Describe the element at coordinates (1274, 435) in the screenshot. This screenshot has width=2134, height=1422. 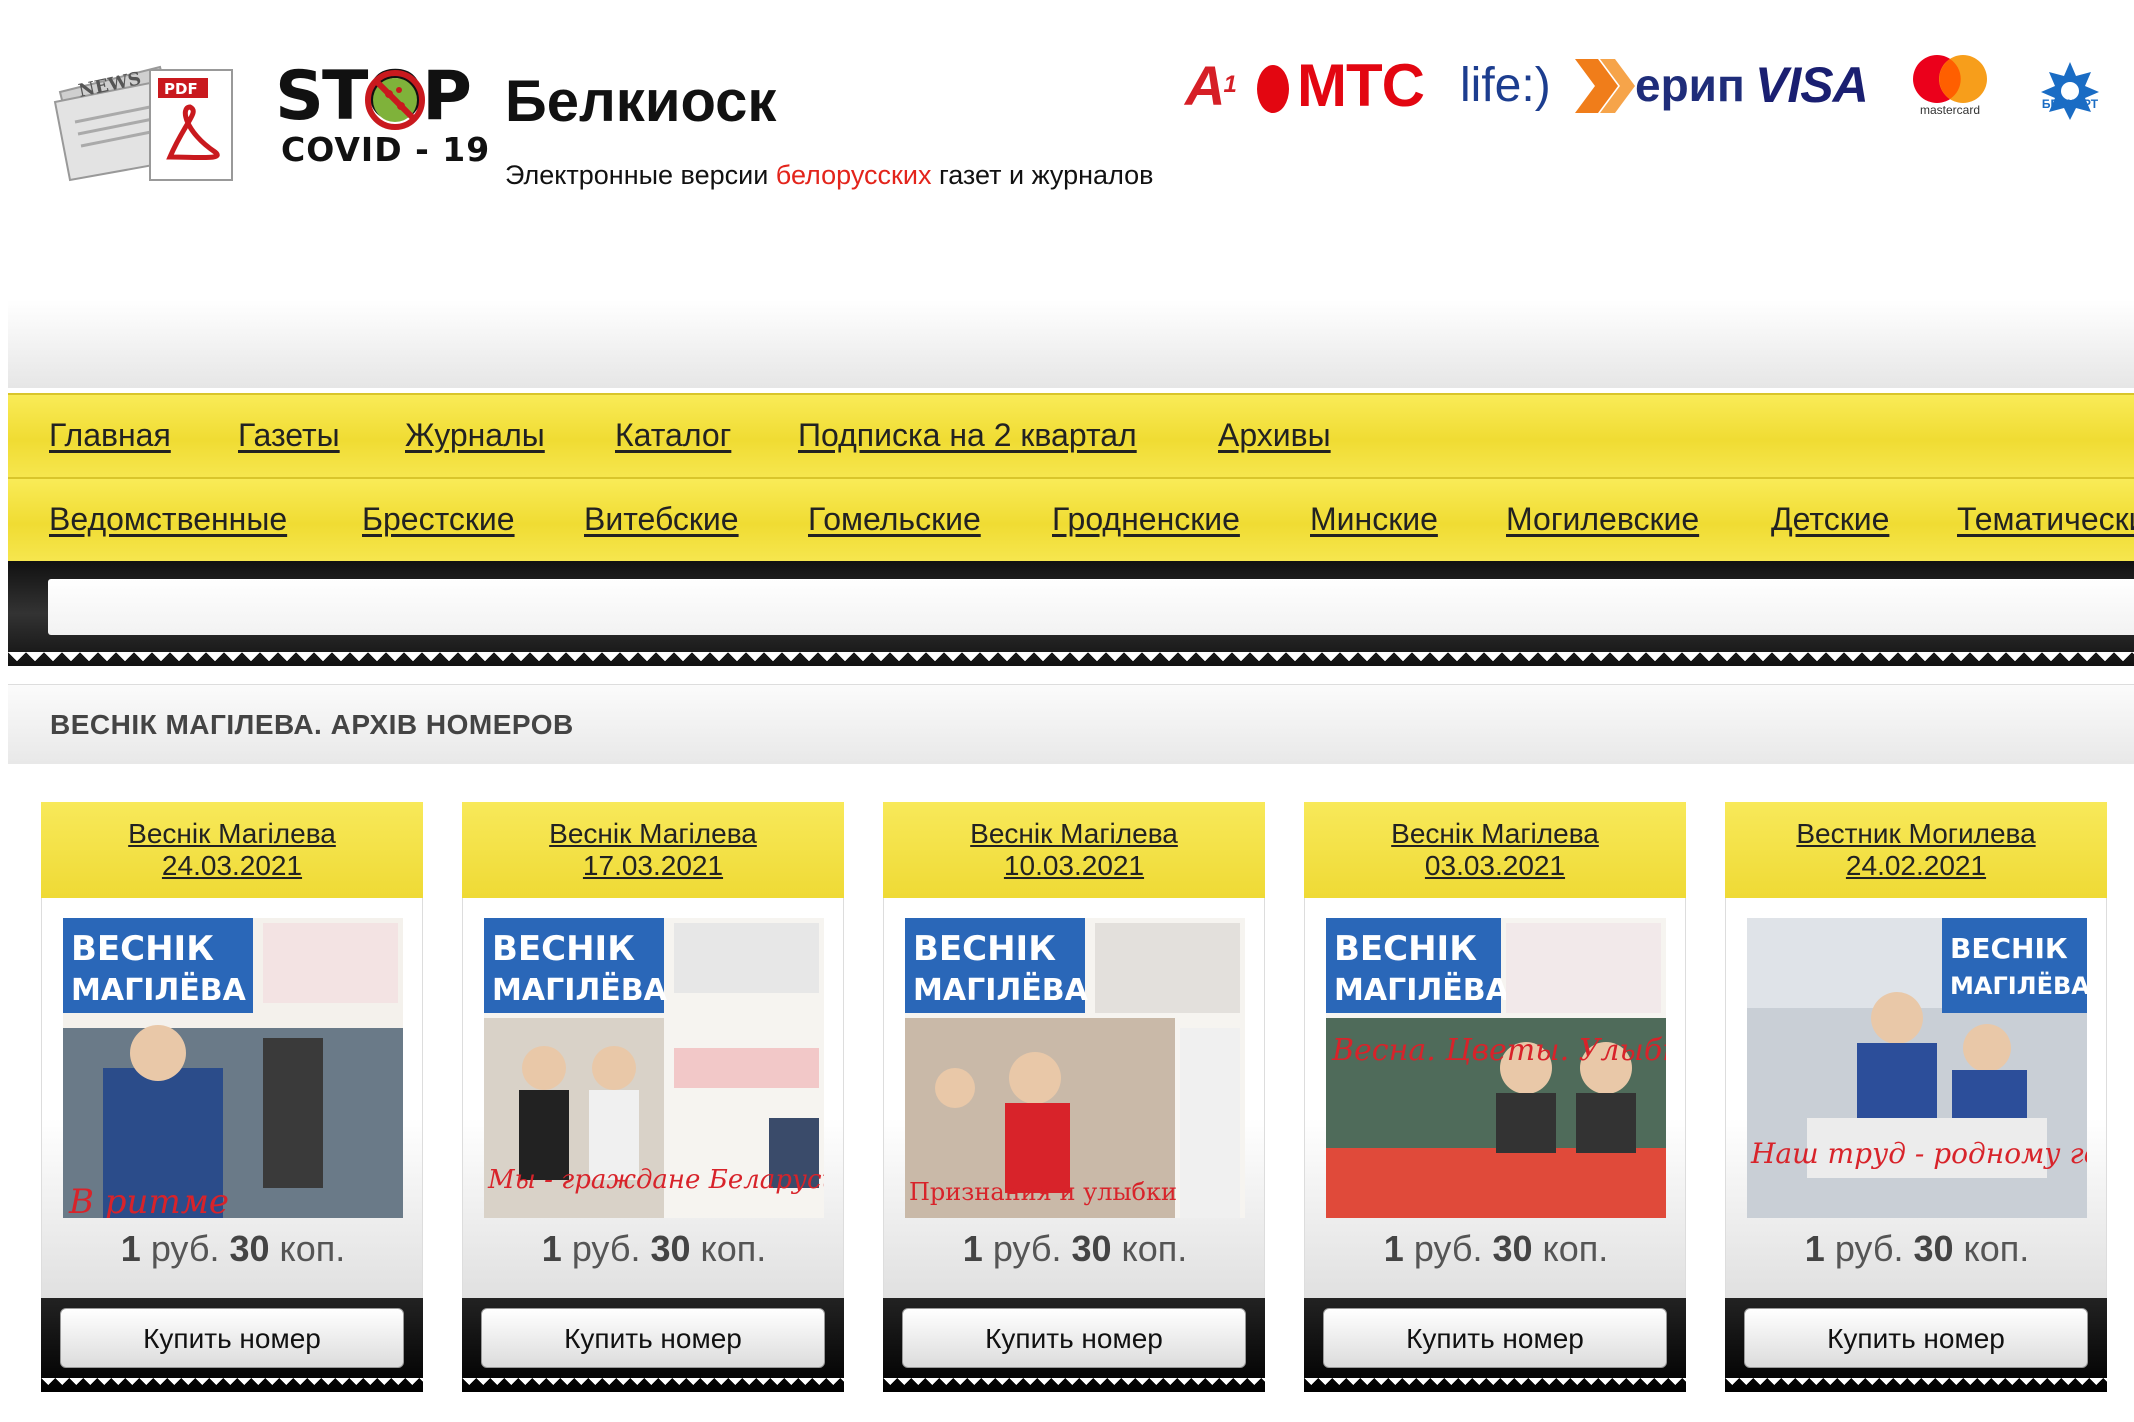
I see `nav-archives: Архивы` at that location.